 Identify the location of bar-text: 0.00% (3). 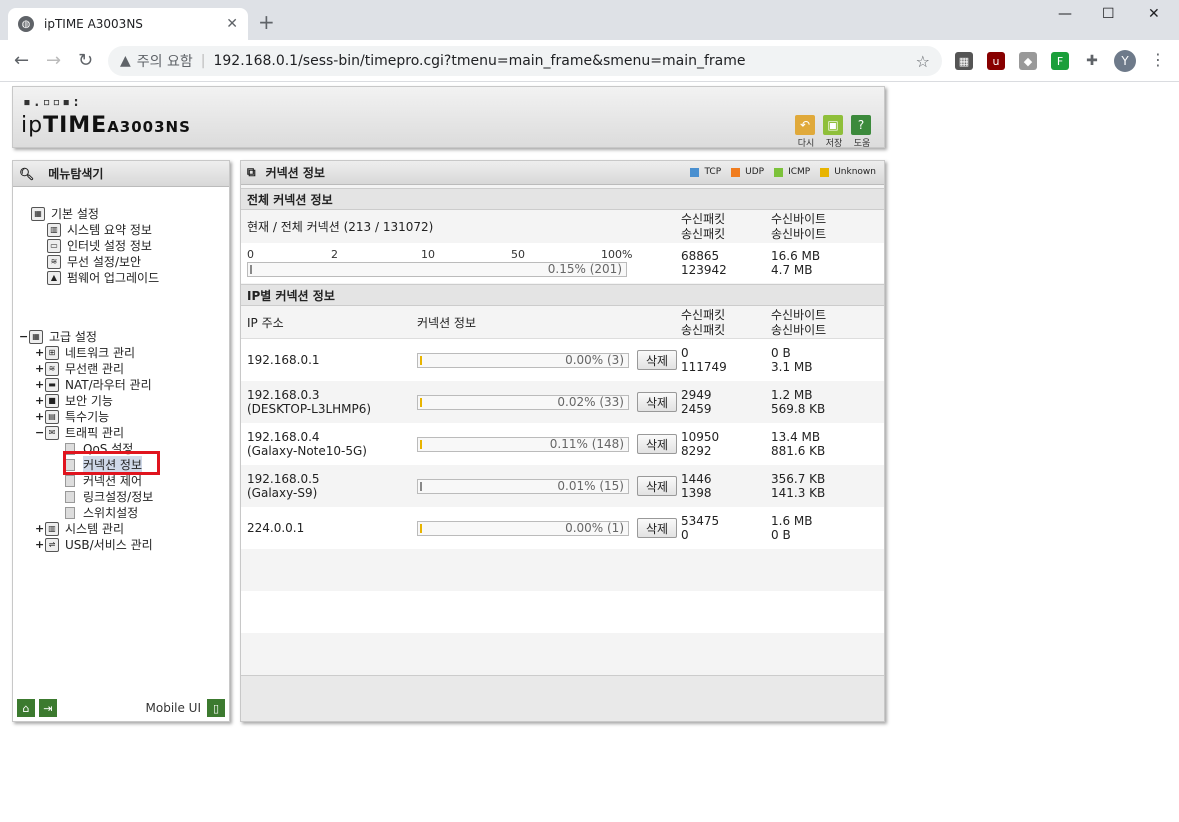
(594, 360).